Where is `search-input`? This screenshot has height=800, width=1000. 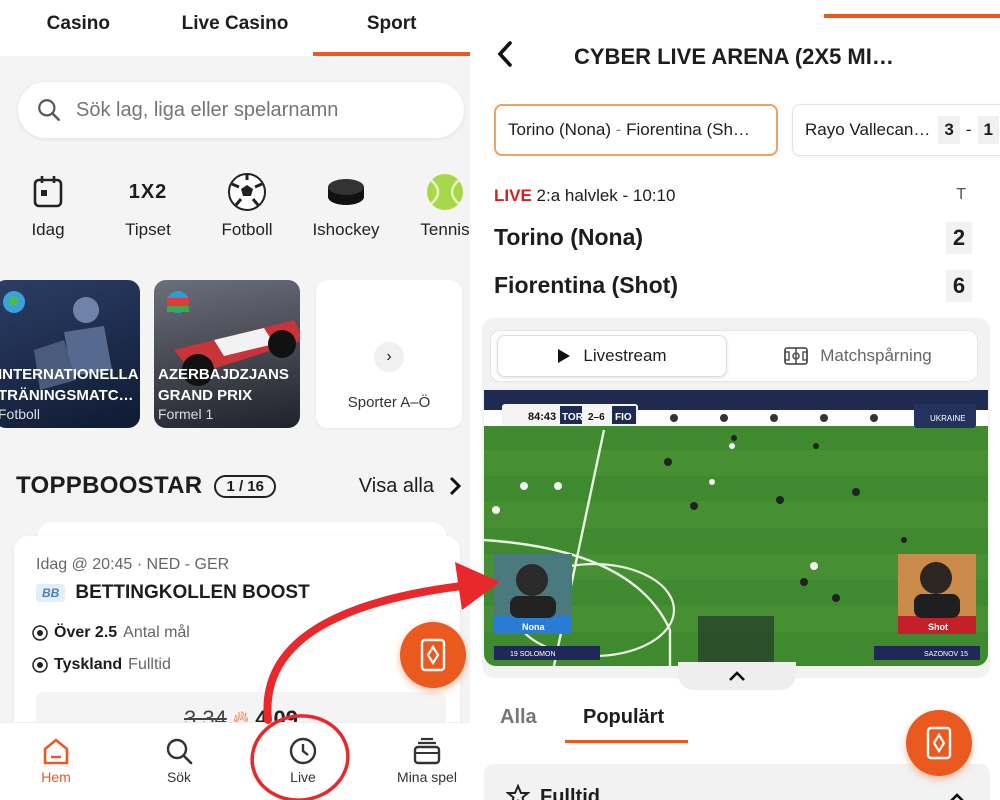 search-input is located at coordinates (256, 110).